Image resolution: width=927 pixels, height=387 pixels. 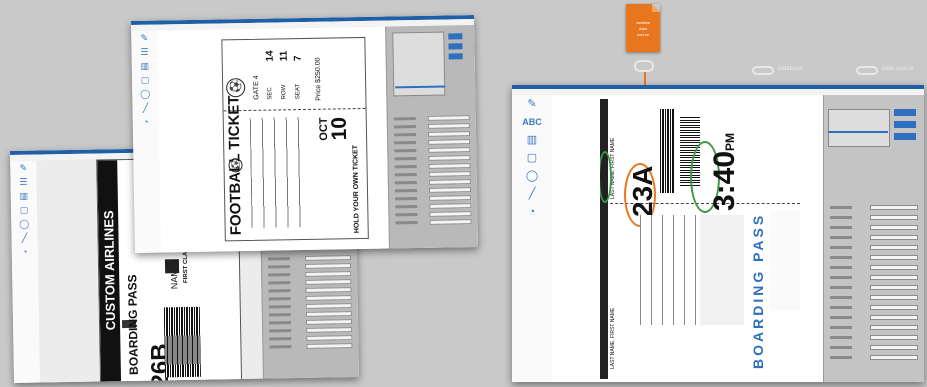 I want to click on file-icon-line-2: data, so click(x=643, y=28).